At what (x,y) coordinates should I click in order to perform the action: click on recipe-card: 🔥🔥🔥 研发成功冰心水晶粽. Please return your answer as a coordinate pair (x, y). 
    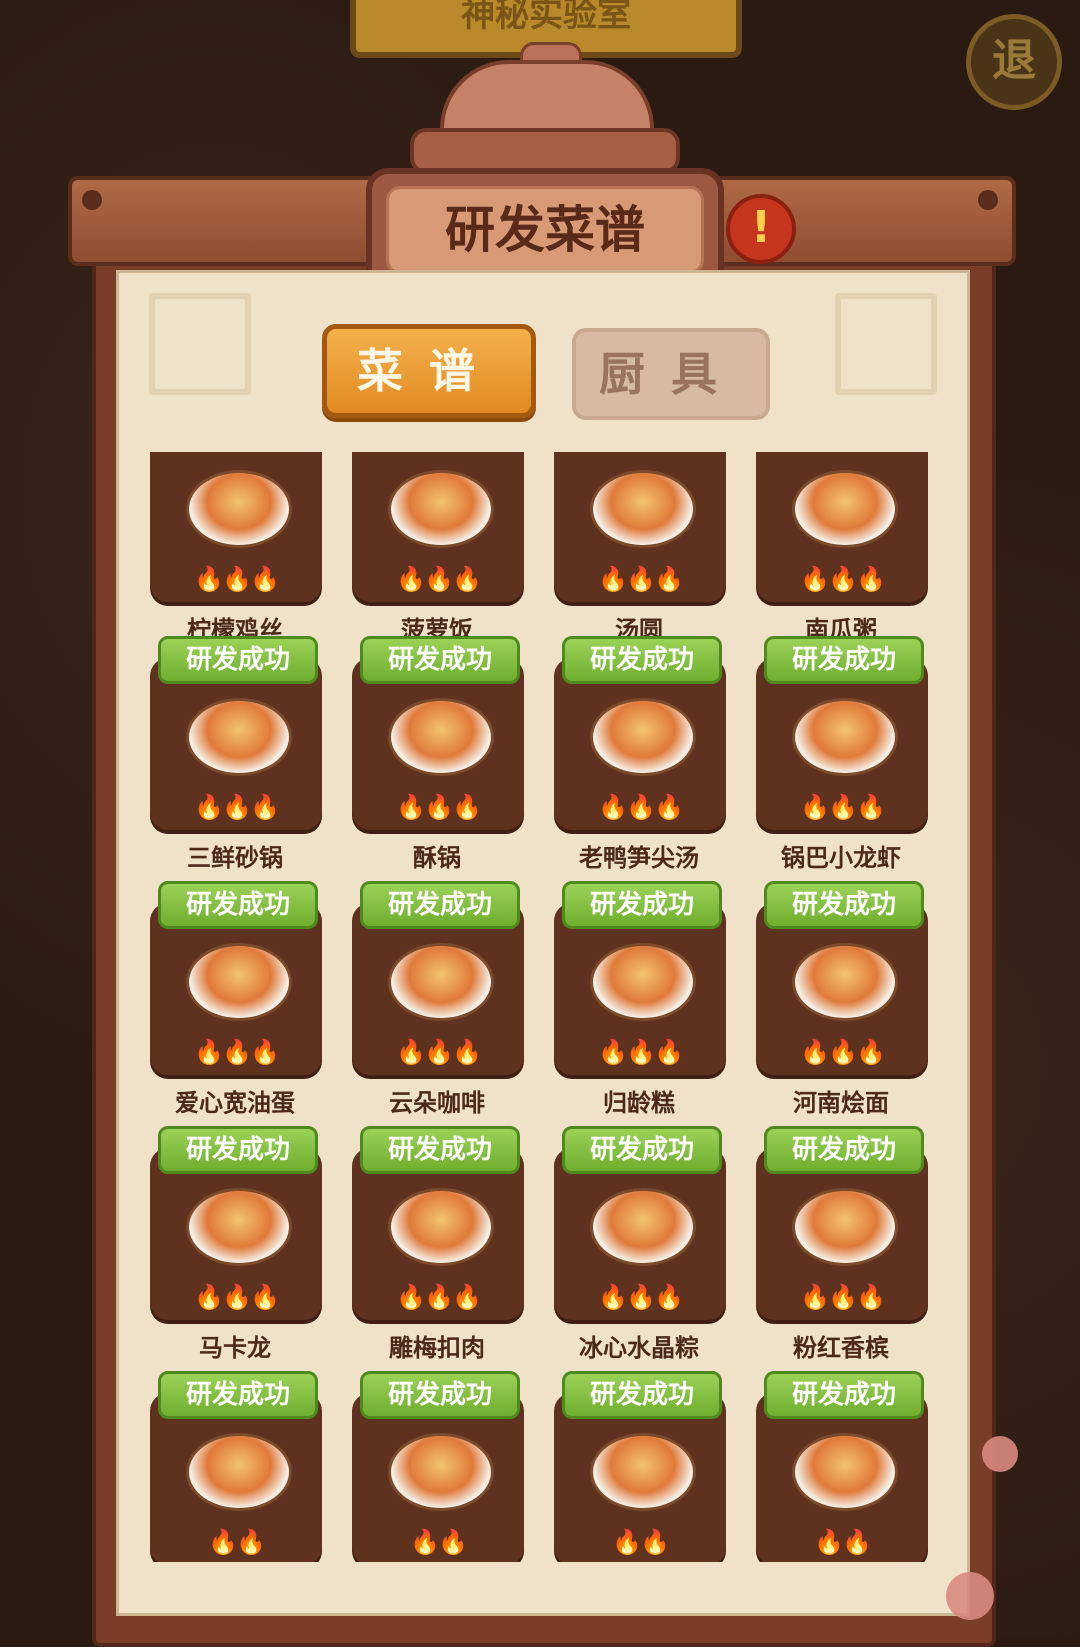
    Looking at the image, I should click on (635, 1241).